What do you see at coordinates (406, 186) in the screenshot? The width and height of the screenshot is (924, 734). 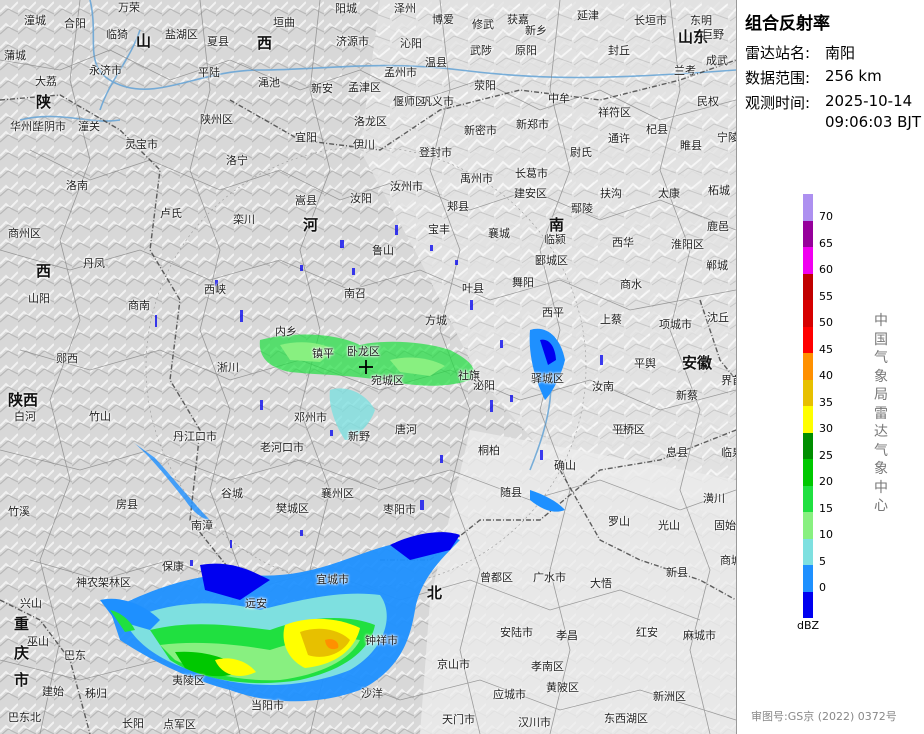 I see `place-label: 汝州市` at bounding box center [406, 186].